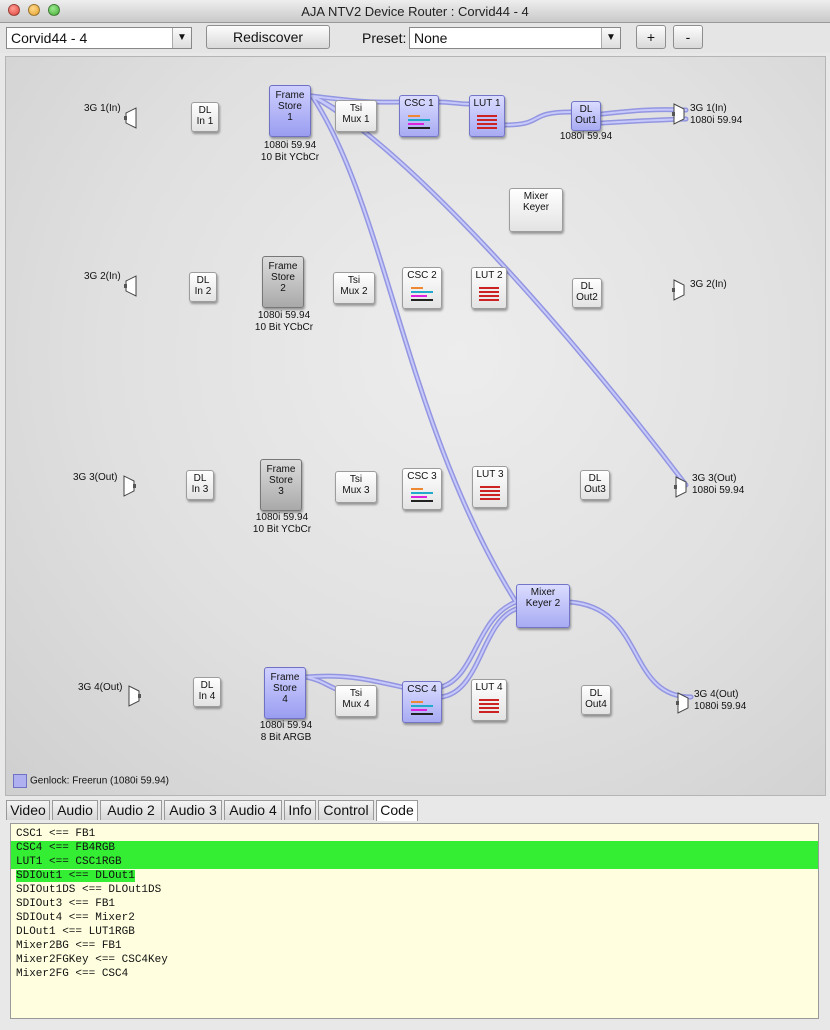  What do you see at coordinates (285, 688) in the screenshot?
I see `frame-store-4-label: Frame Store 4` at bounding box center [285, 688].